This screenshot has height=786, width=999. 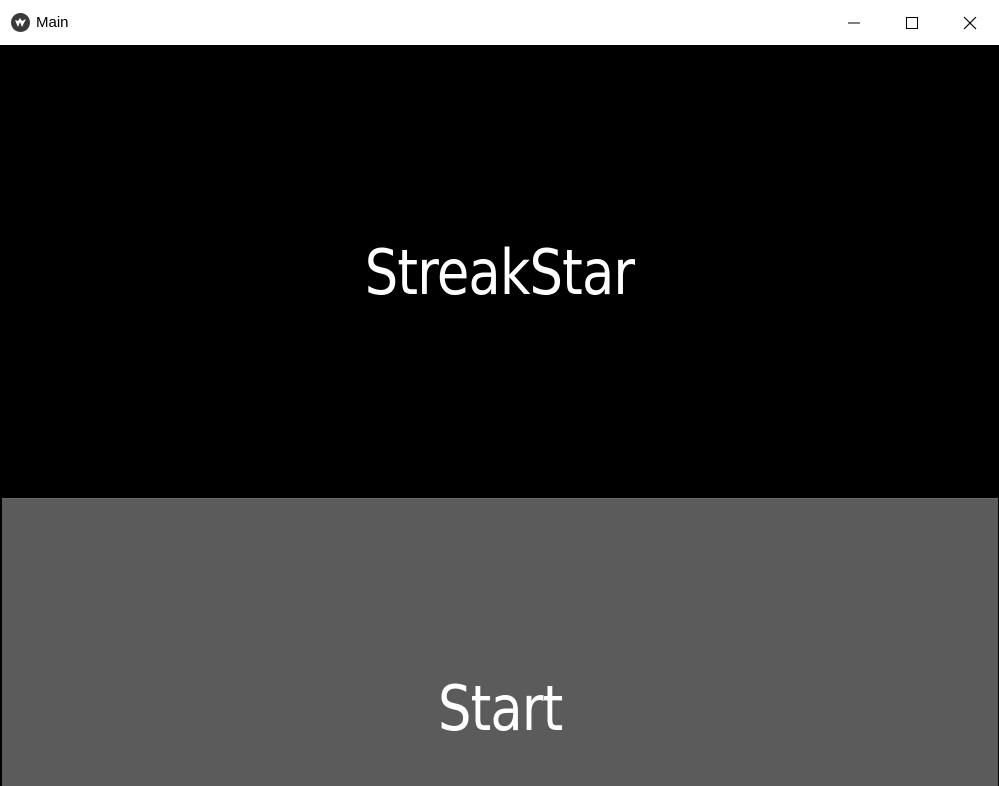 I want to click on minimize-button, so click(x=854, y=22).